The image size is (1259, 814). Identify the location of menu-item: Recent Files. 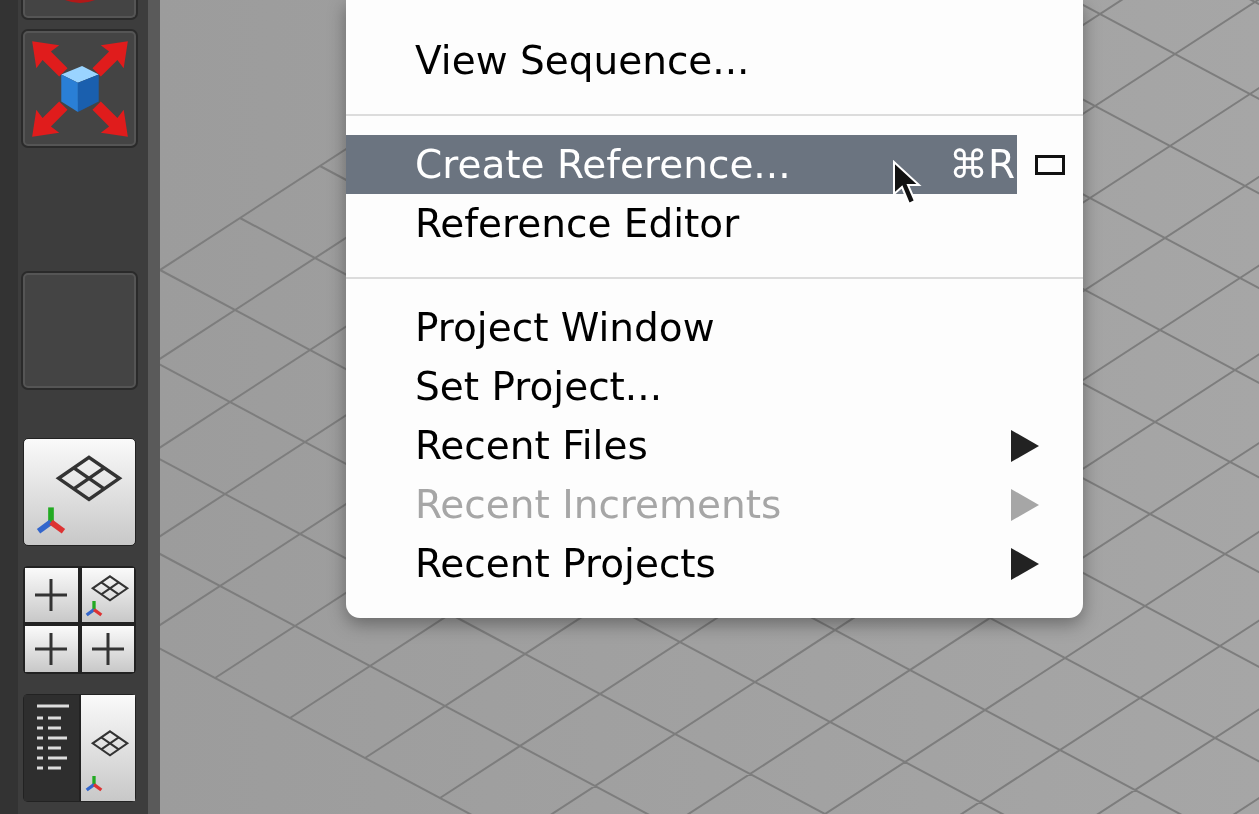
(714, 445).